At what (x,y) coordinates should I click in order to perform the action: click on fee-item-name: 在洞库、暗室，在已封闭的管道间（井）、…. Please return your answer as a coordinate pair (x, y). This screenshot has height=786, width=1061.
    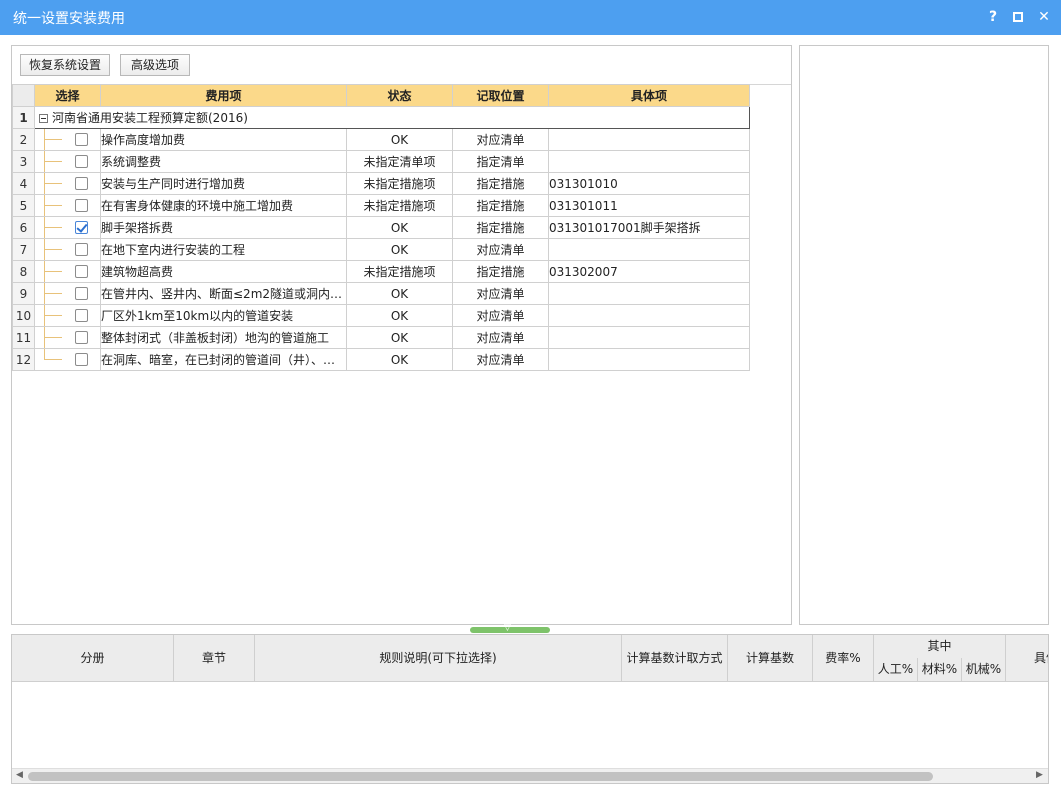
    Looking at the image, I should click on (223, 359).